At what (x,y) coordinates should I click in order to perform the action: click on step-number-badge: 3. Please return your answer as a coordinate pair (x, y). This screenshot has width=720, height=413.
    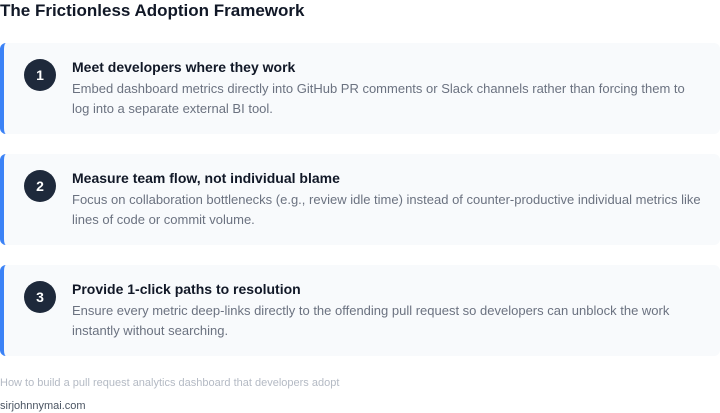
    Looking at the image, I should click on (40, 297).